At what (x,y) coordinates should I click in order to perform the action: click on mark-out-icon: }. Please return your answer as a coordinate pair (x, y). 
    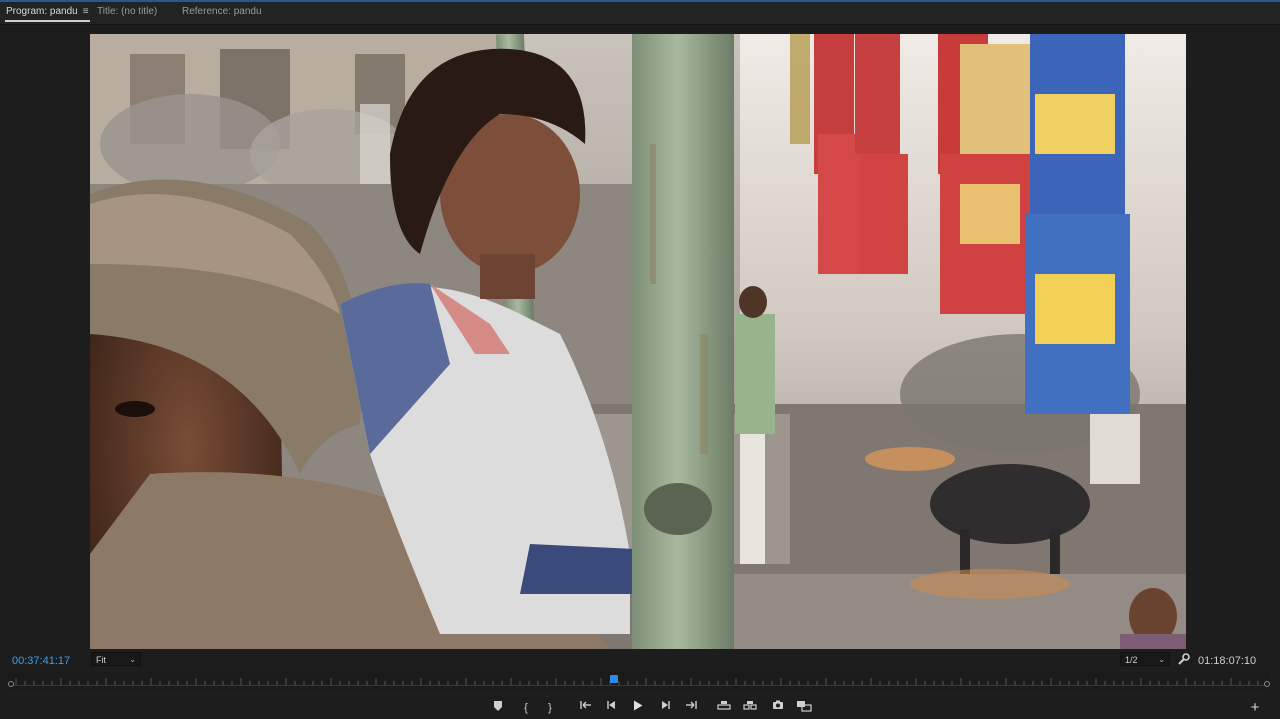
    Looking at the image, I should click on (550, 708).